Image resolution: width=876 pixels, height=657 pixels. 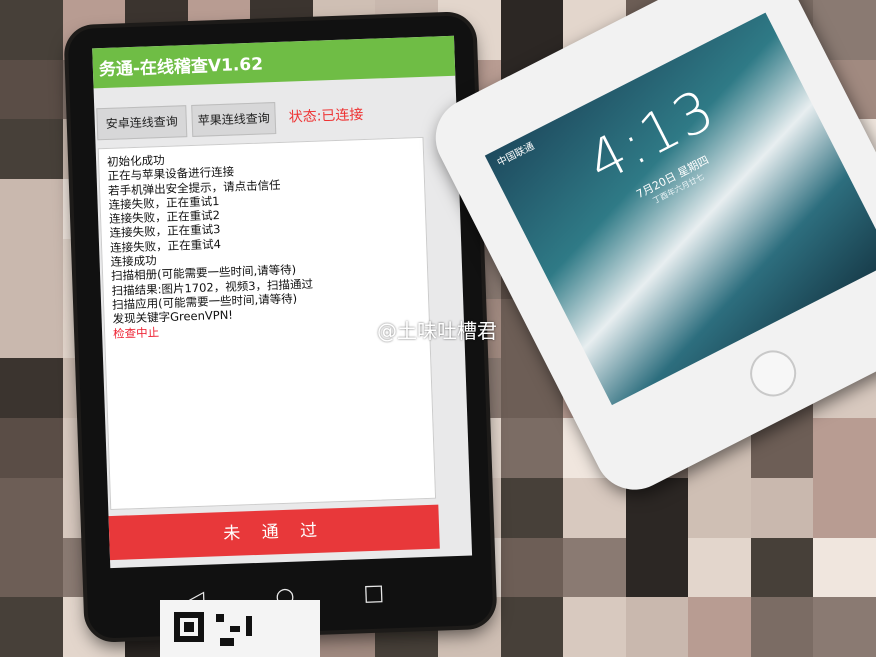 I want to click on android-connect-button: 安卓连线查询, so click(x=142, y=123).